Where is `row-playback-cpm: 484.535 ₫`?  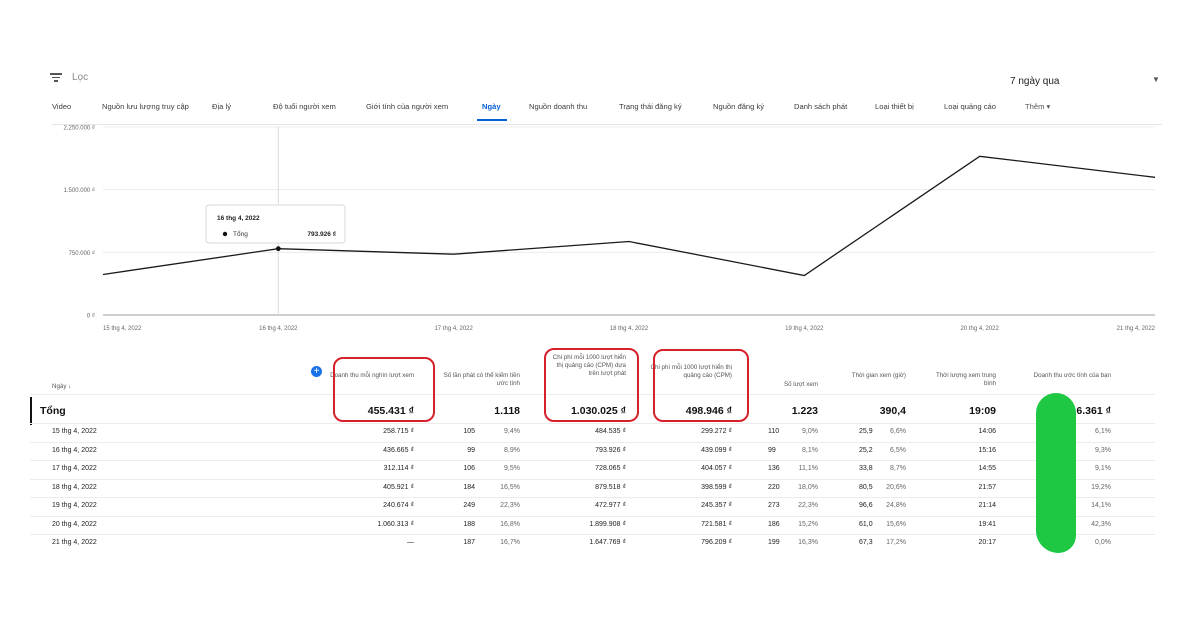 row-playback-cpm: 484.535 ₫ is located at coordinates (610, 431).